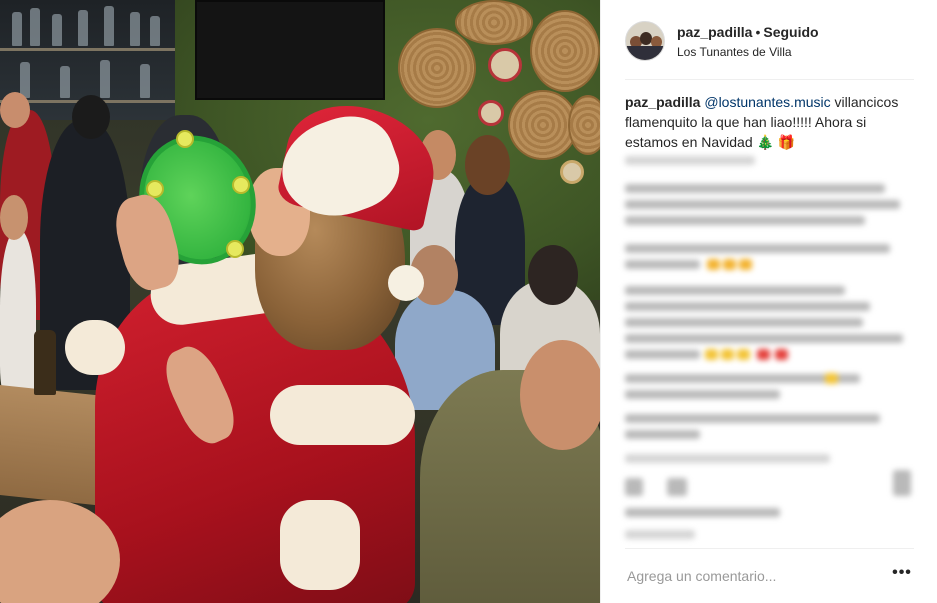  I want to click on divider, so click(769, 79).